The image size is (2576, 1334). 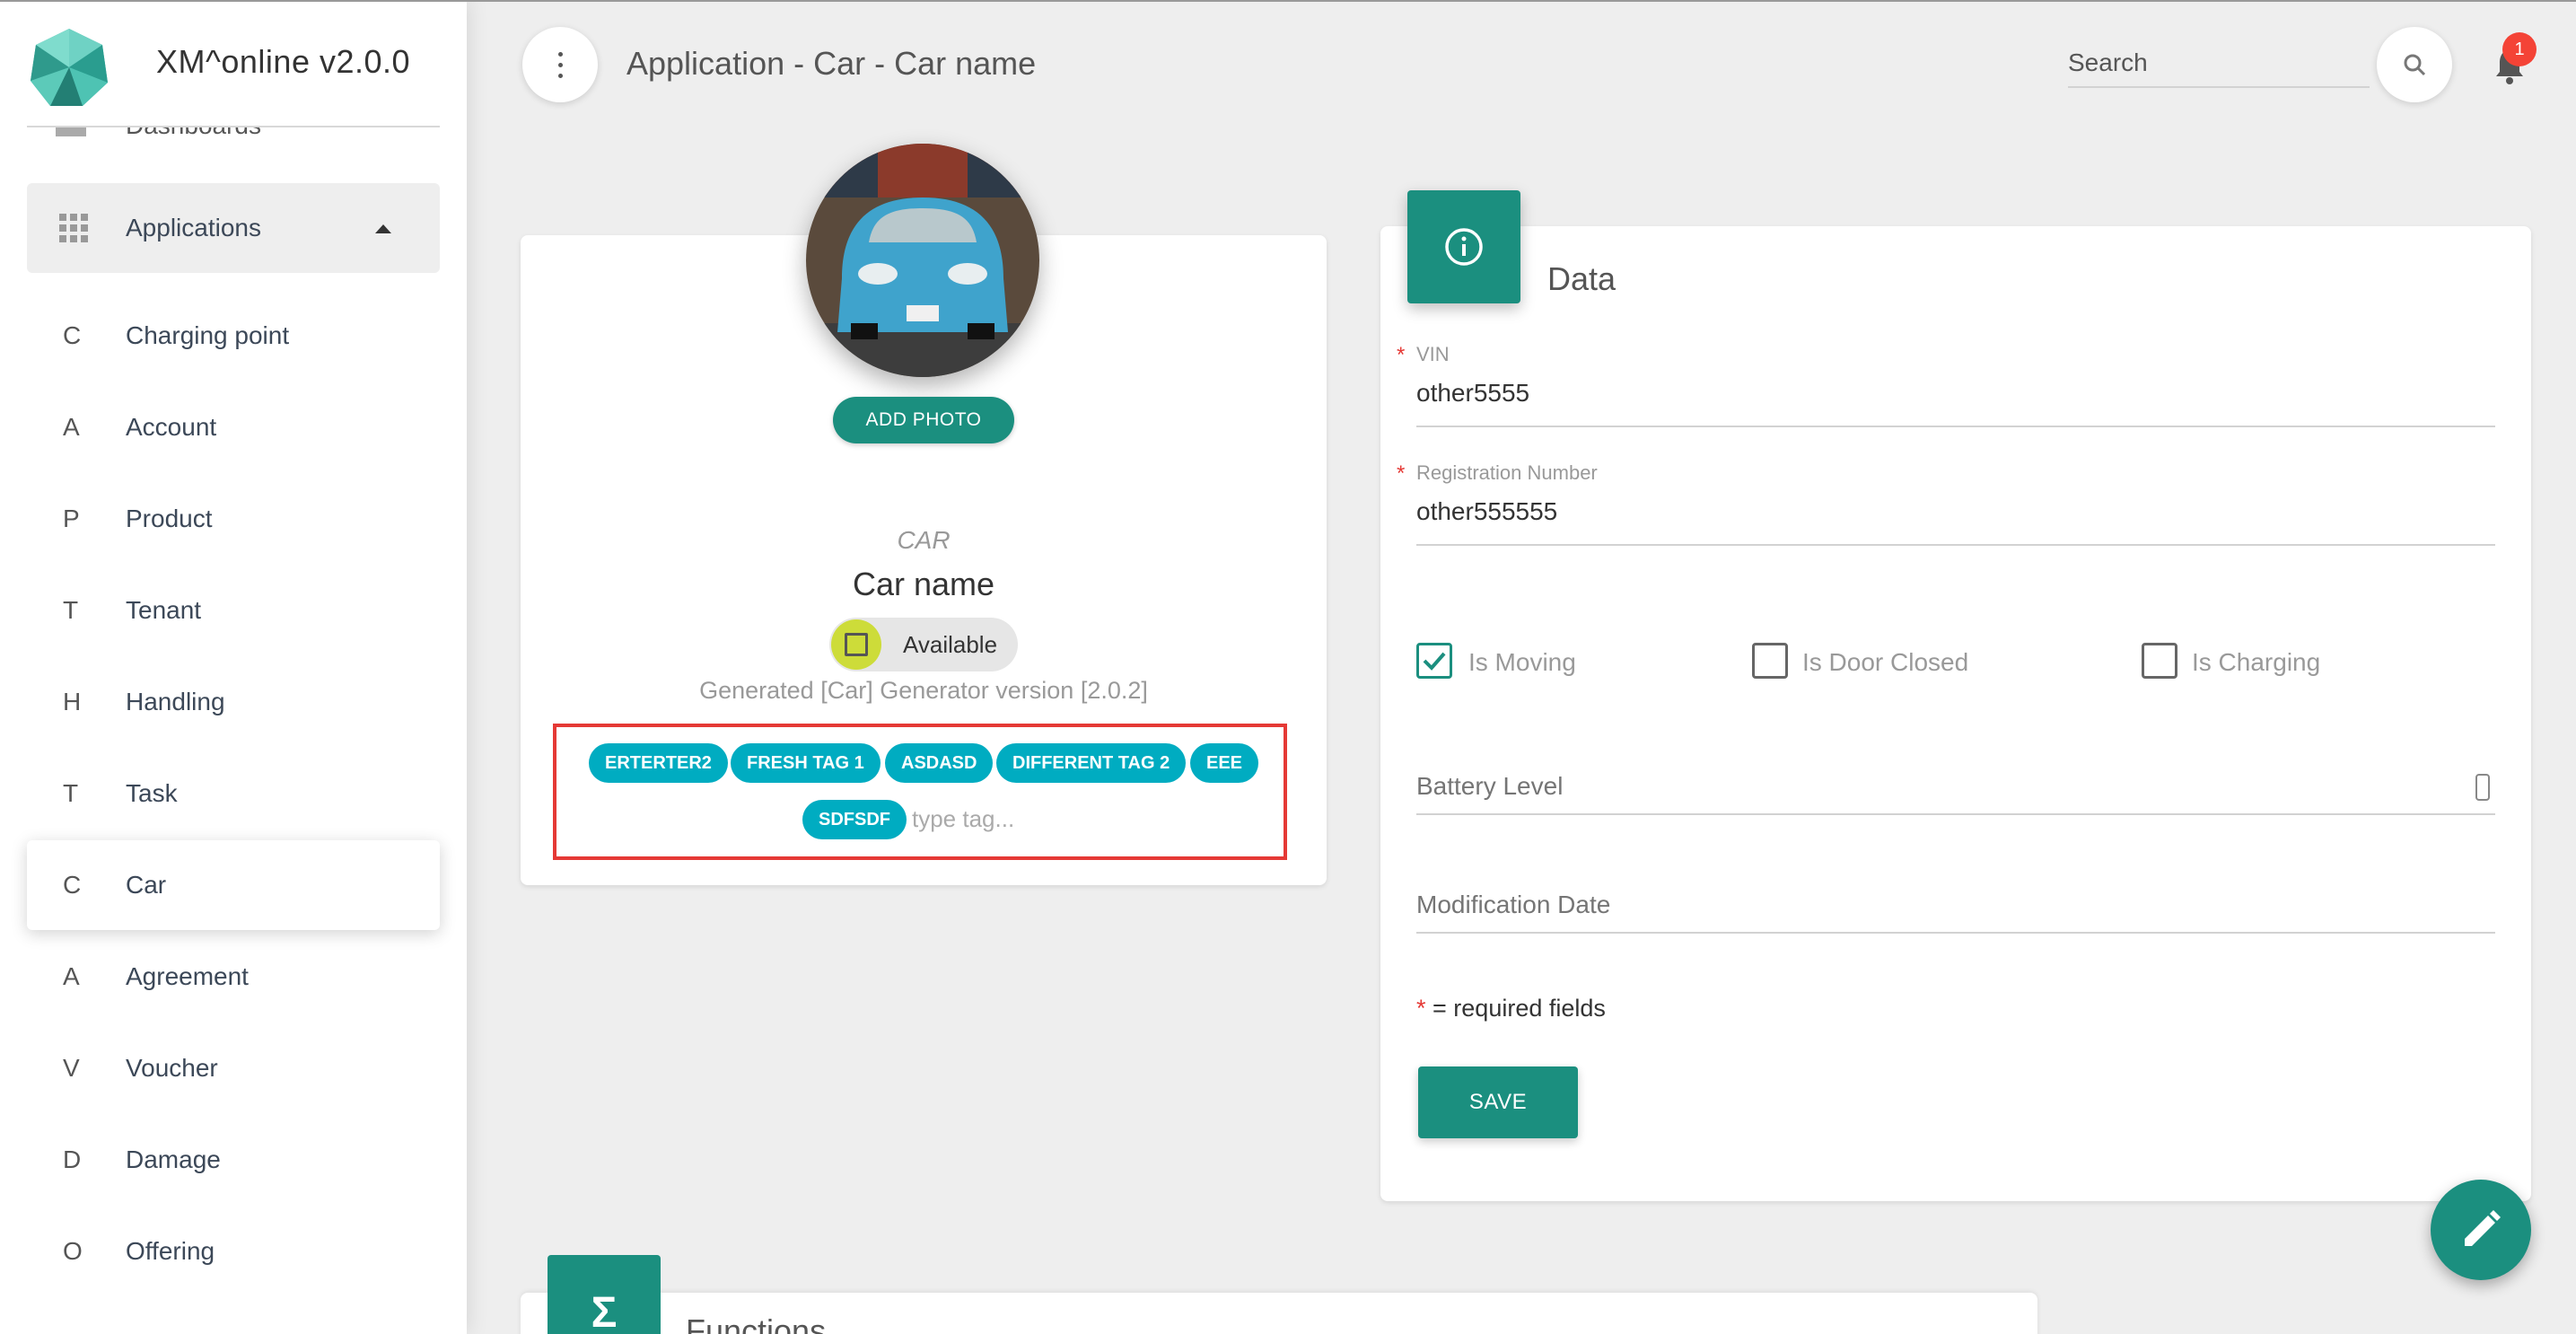 I want to click on sidebar-item-label: Tenant, so click(x=164, y=610).